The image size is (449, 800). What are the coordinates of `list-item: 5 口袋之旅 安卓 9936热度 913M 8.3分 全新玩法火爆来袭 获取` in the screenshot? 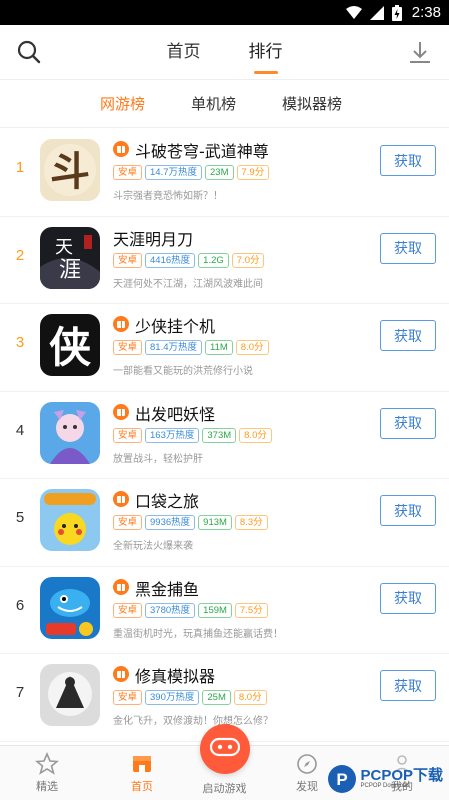 It's located at (224, 523).